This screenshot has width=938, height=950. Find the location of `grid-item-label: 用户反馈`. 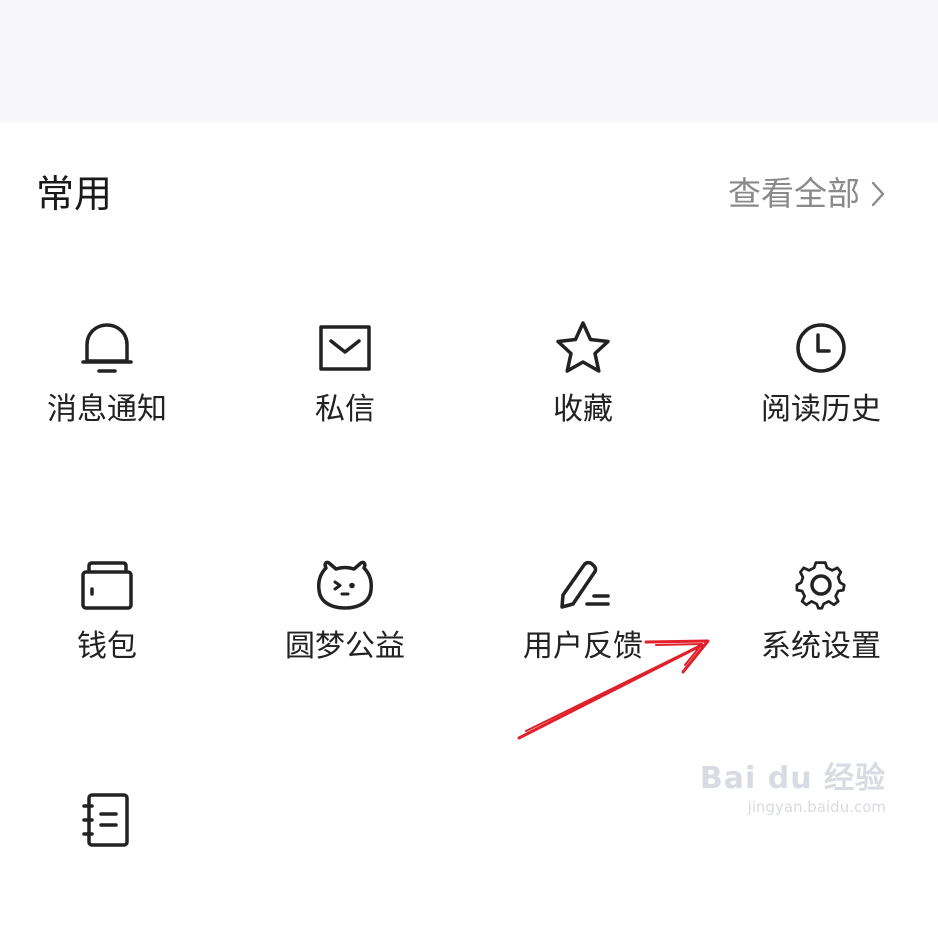

grid-item-label: 用户反馈 is located at coordinates (583, 646).